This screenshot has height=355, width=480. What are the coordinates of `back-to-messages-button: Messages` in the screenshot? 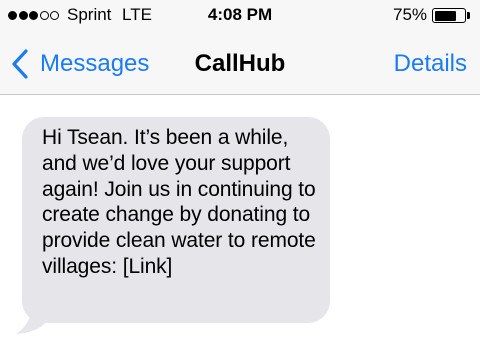 It's located at (79, 64).